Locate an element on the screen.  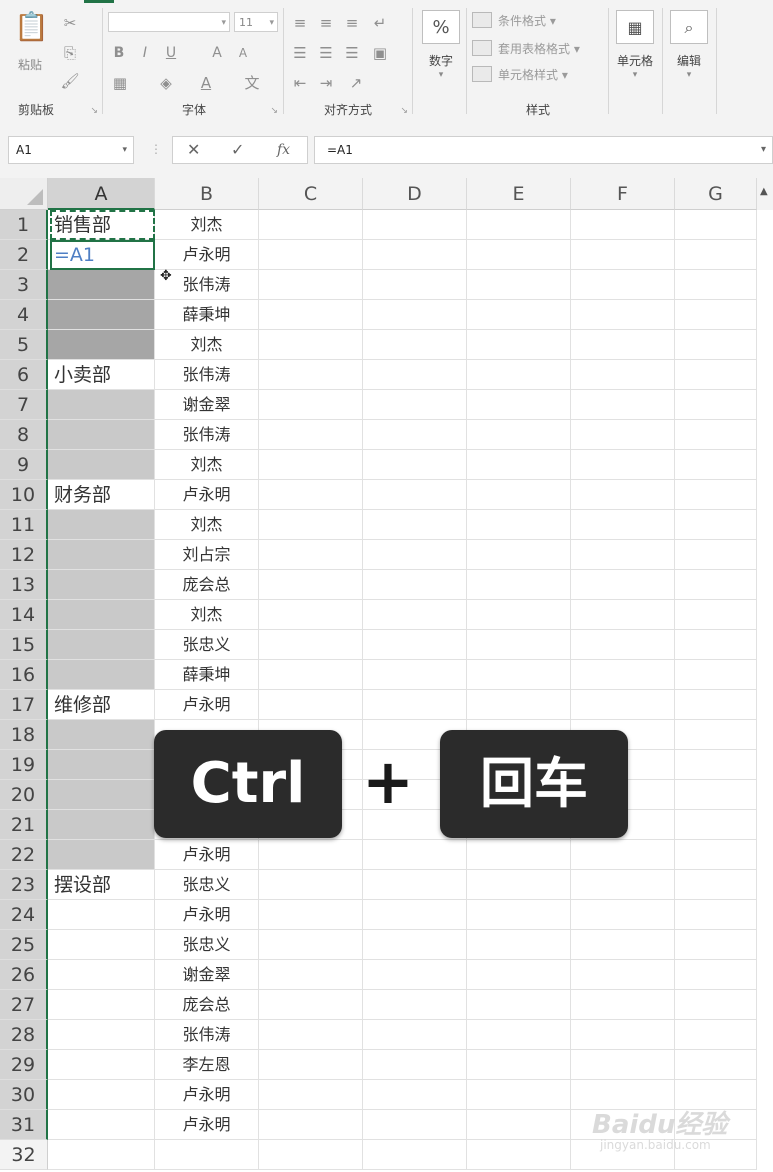
wrap-text-icon: ↵ is located at coordinates (380, 23).